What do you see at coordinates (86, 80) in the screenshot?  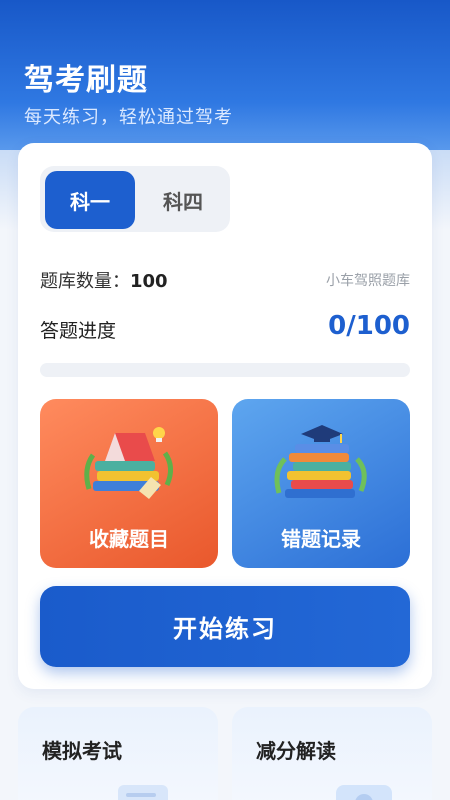 I see `page-title: 驾考刷题` at bounding box center [86, 80].